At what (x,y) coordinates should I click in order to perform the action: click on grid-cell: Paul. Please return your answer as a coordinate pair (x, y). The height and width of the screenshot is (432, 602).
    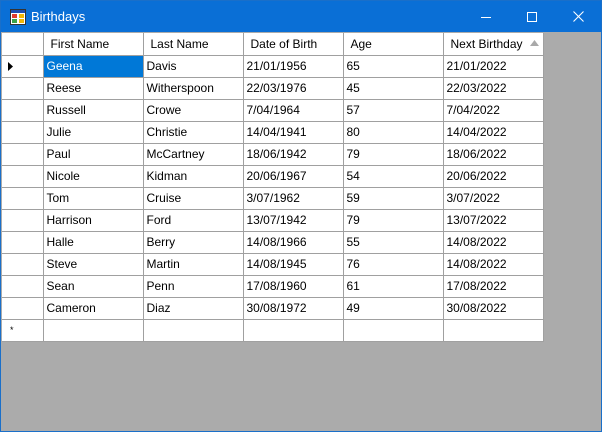
    Looking at the image, I should click on (93, 154).